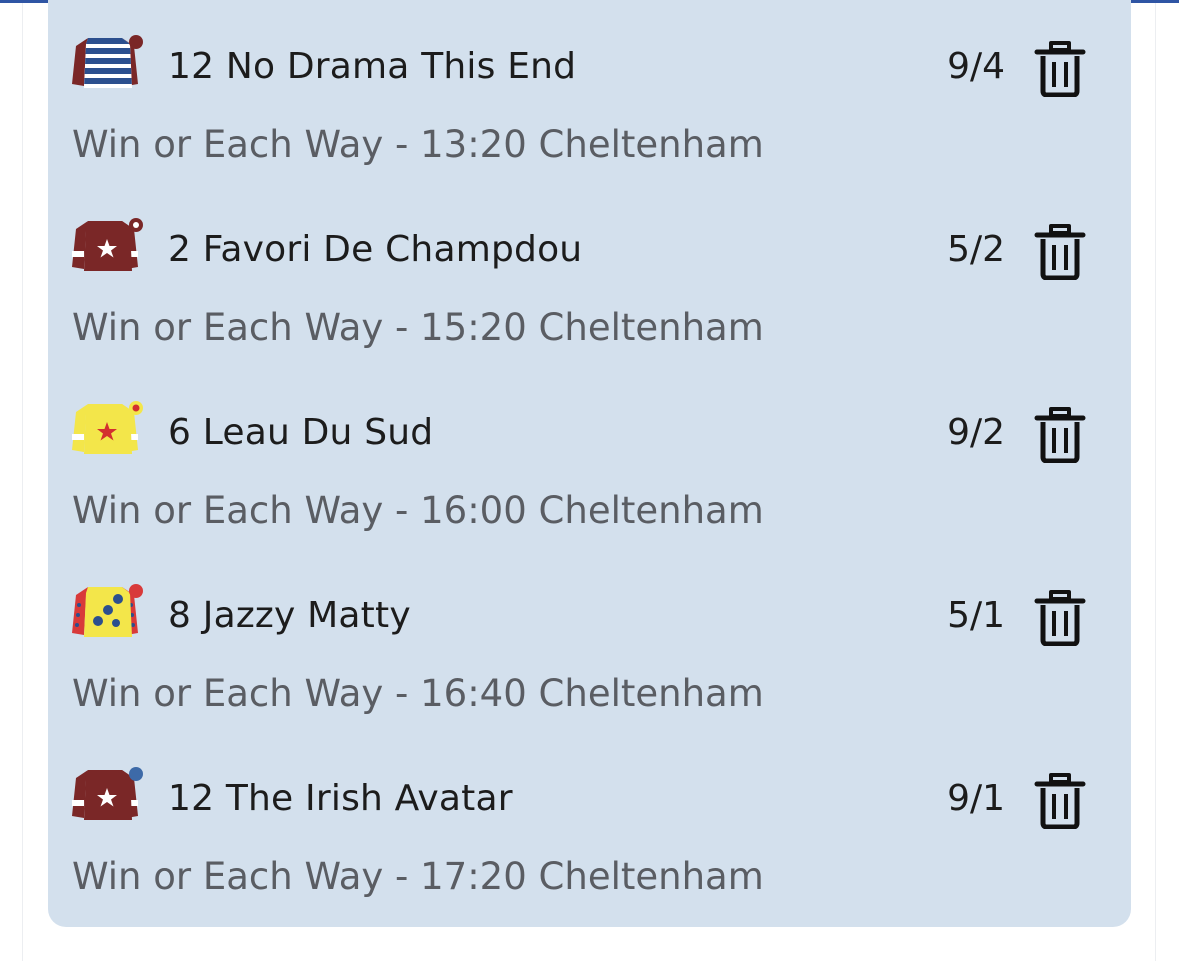  Describe the element at coordinates (976, 67) in the screenshot. I see `odds-value: 9/4` at that location.